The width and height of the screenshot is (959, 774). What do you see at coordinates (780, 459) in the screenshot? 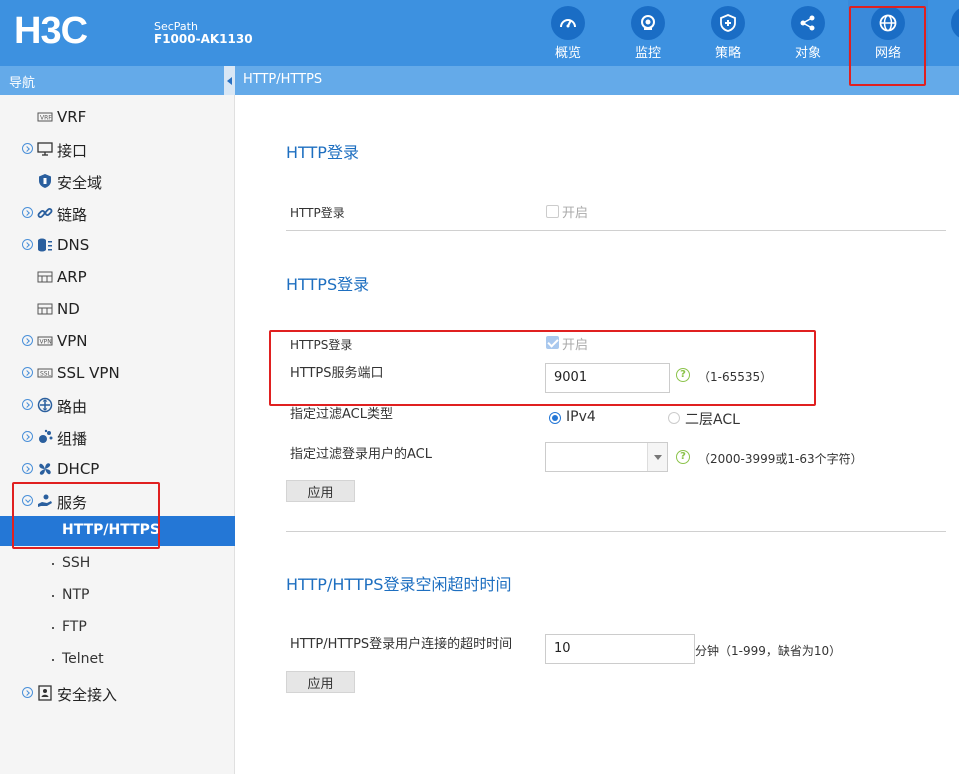
I see `acl-hint: （2000-3999或1-63个字符）` at bounding box center [780, 459].